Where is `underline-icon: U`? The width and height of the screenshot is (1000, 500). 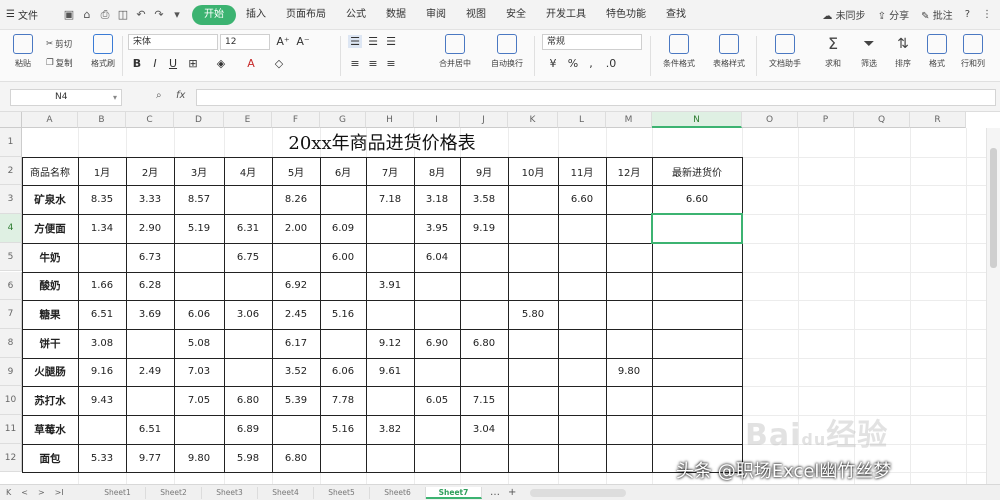
underline-icon: U is located at coordinates (173, 63).